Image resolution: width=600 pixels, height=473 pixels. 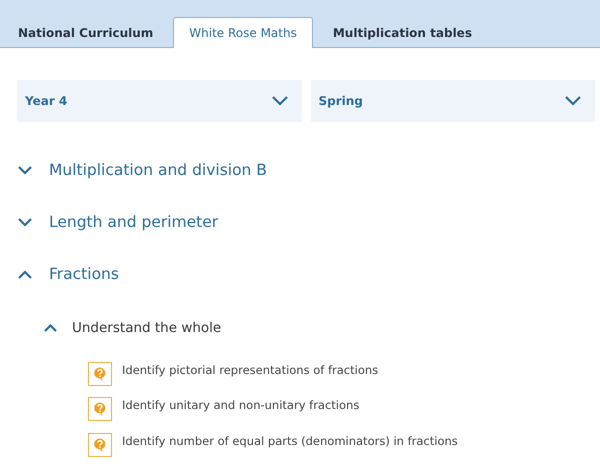 What do you see at coordinates (402, 32) in the screenshot?
I see `tab: Multiplication tables` at bounding box center [402, 32].